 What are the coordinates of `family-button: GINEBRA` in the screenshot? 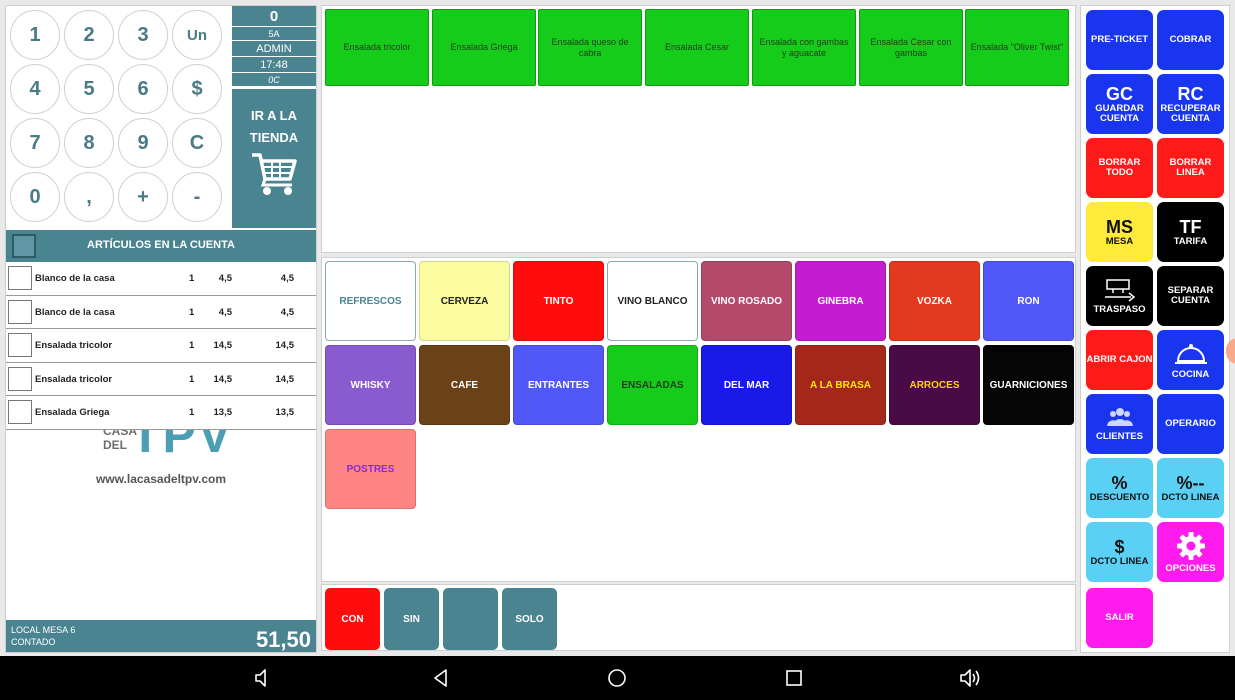 It's located at (840, 301).